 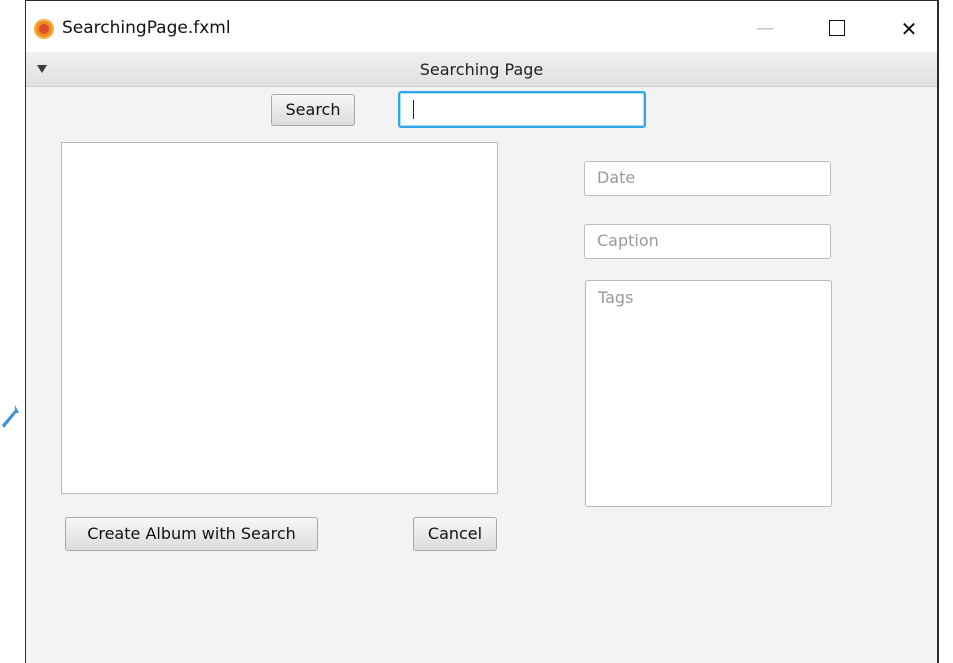 I want to click on search-button: Search, so click(x=313, y=110).